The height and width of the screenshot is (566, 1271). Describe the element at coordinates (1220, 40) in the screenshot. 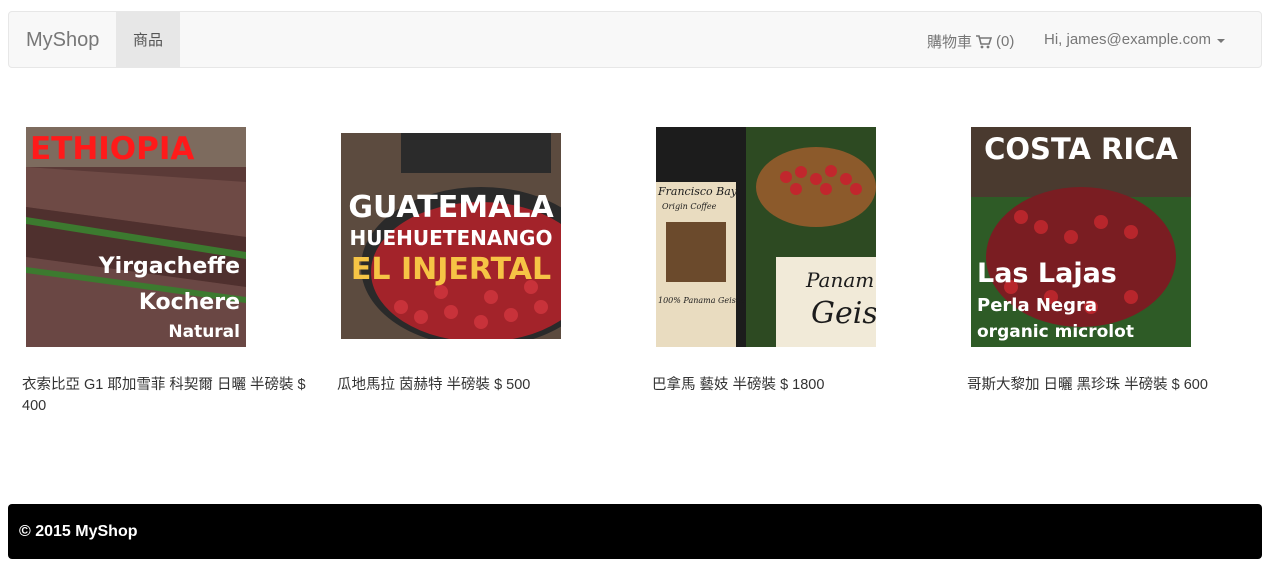

I see `dropdown-caret-icon` at that location.